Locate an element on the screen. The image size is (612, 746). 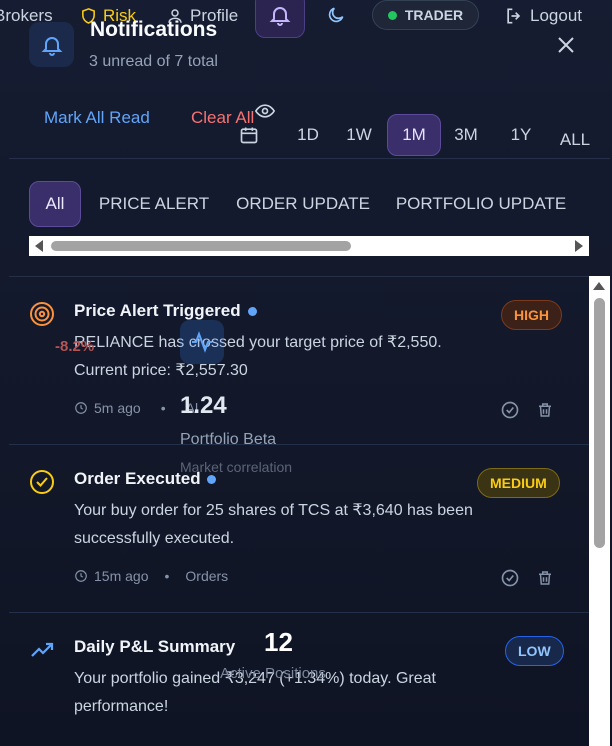
notification-time: 15m ago is located at coordinates (121, 576).